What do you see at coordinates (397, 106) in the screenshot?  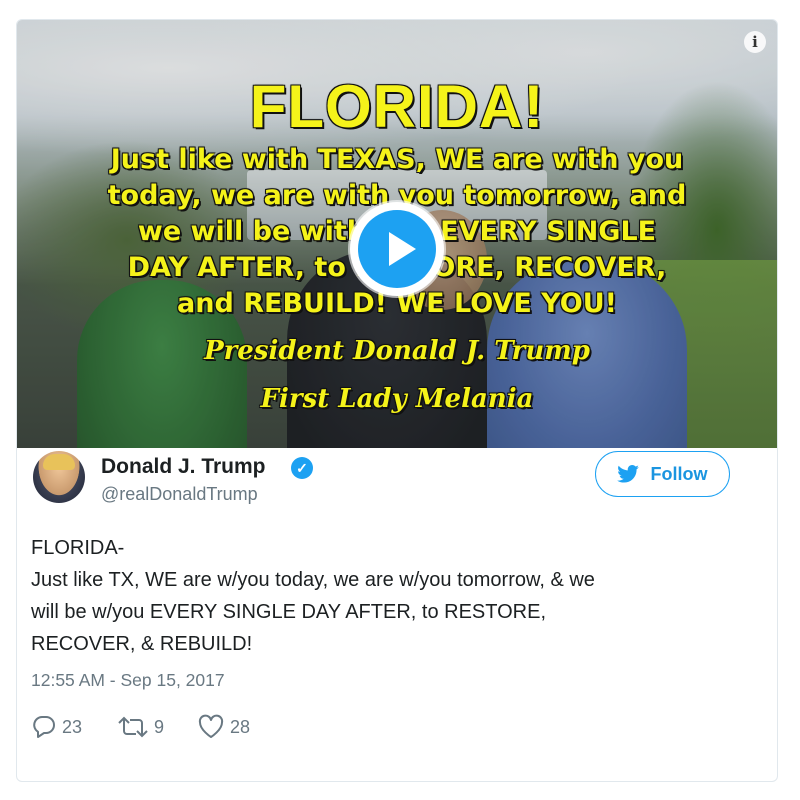 I see `overlay-title: FLORIDA!` at bounding box center [397, 106].